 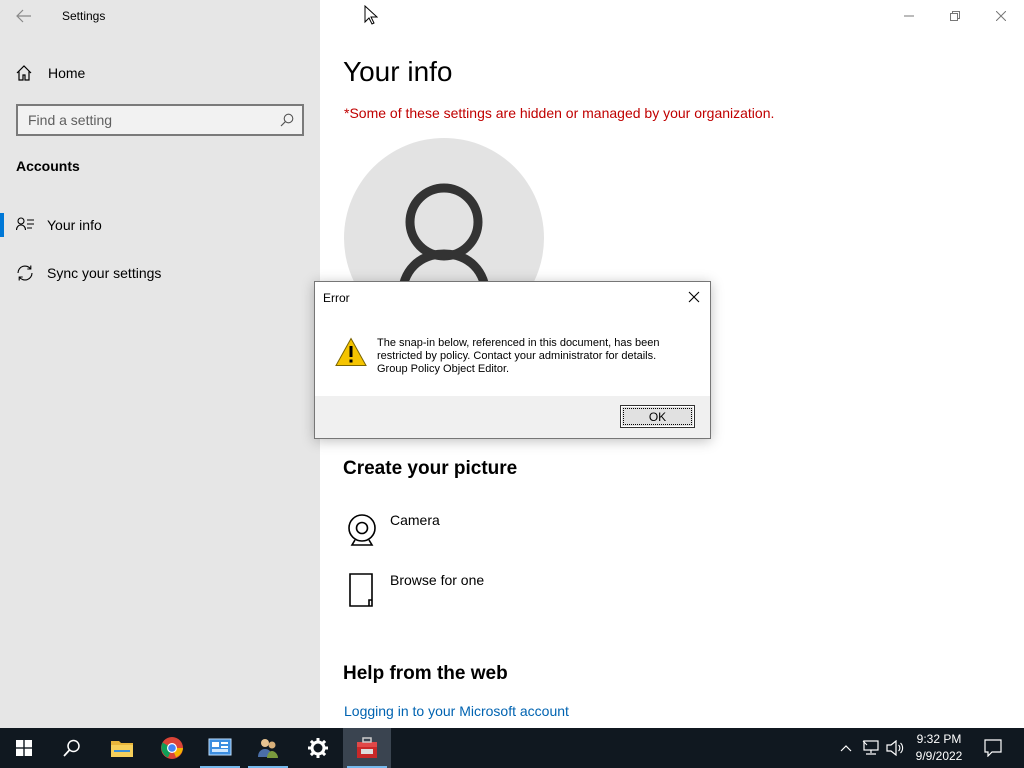 I want to click on chrome-icon, so click(x=172, y=748).